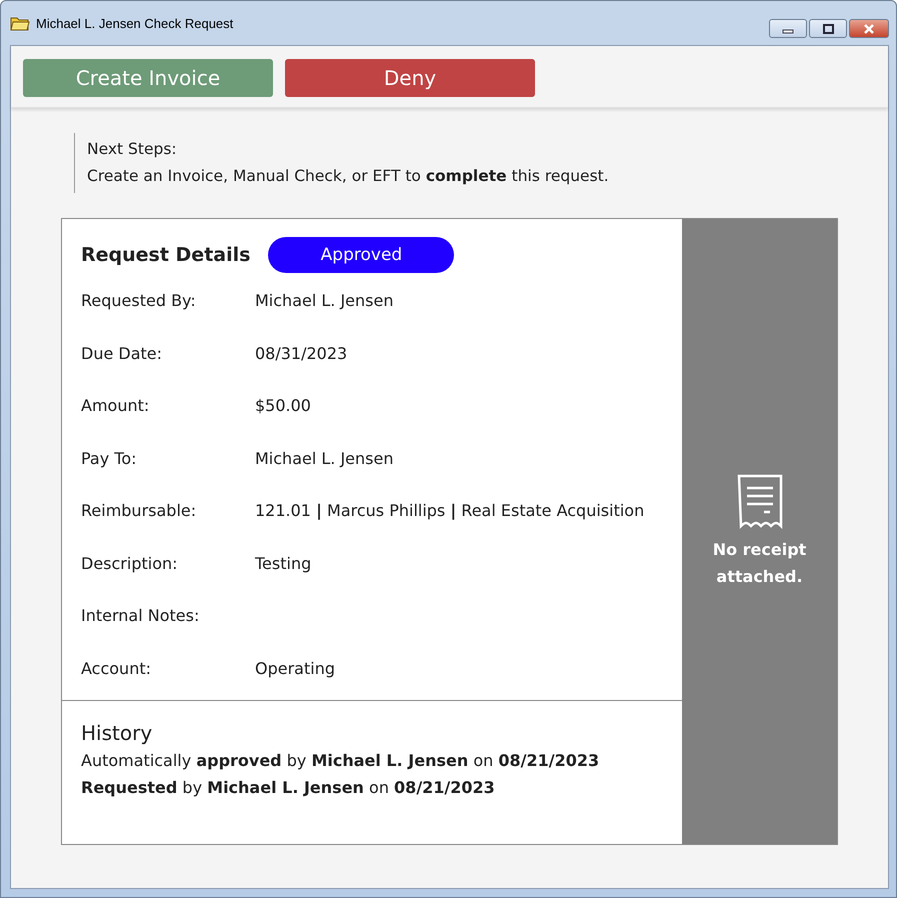  Describe the element at coordinates (109, 458) in the screenshot. I see `field-label: Pay To:` at that location.